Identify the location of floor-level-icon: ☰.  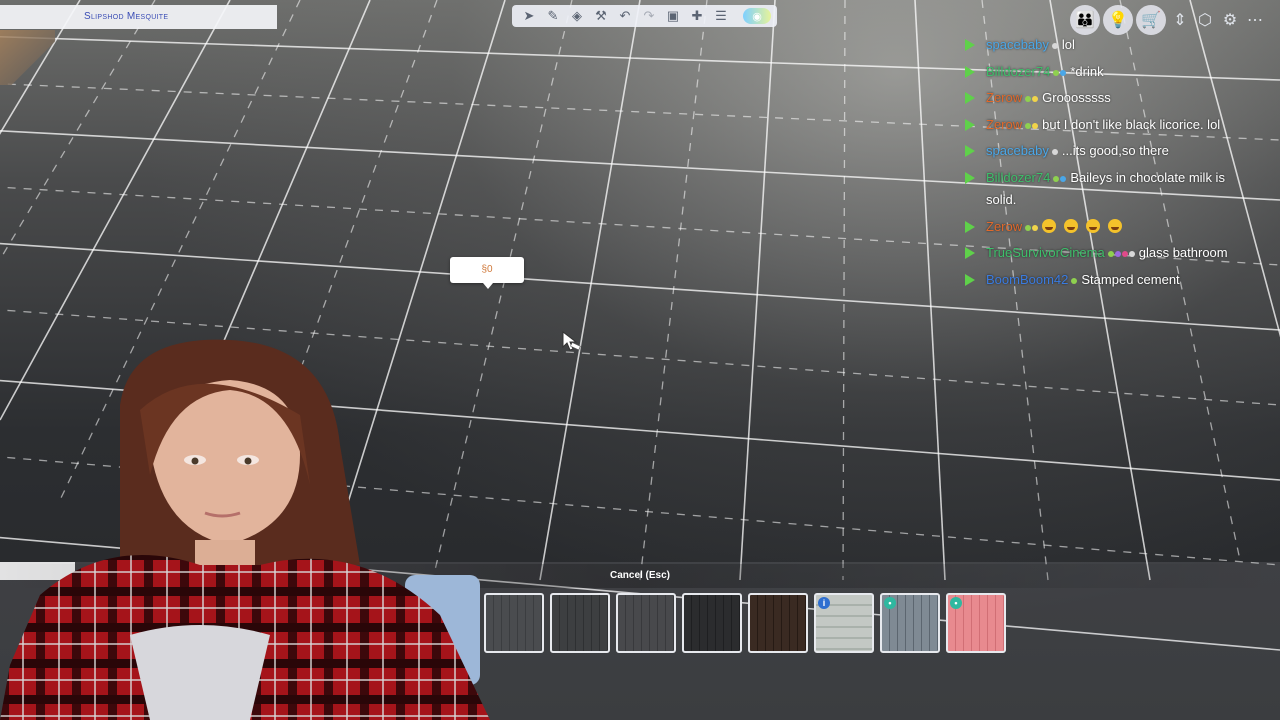
(721, 16).